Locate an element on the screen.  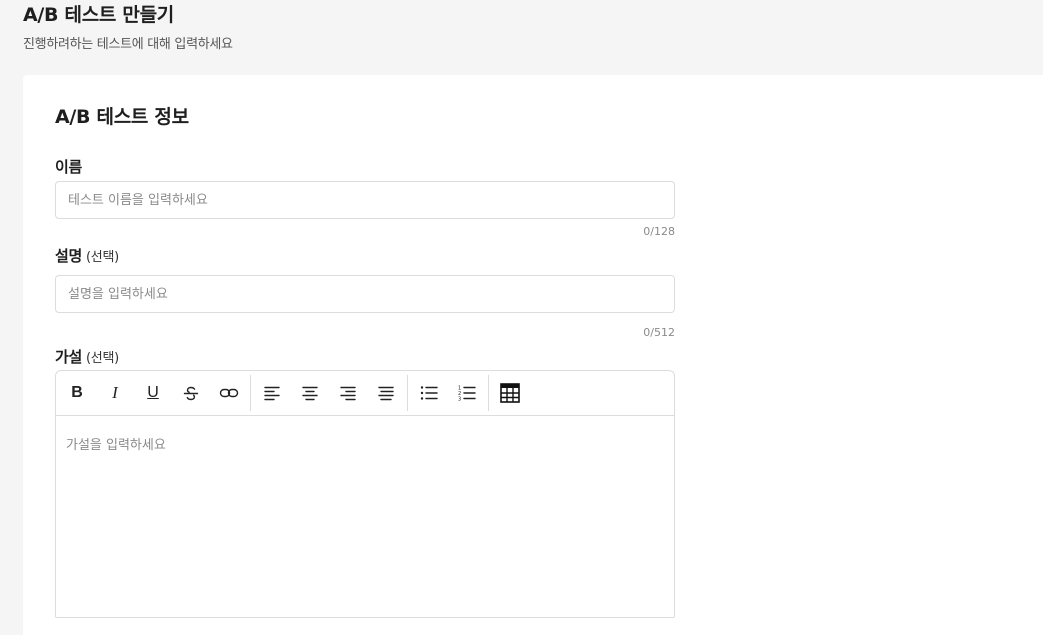
alignment-group is located at coordinates (329, 393).